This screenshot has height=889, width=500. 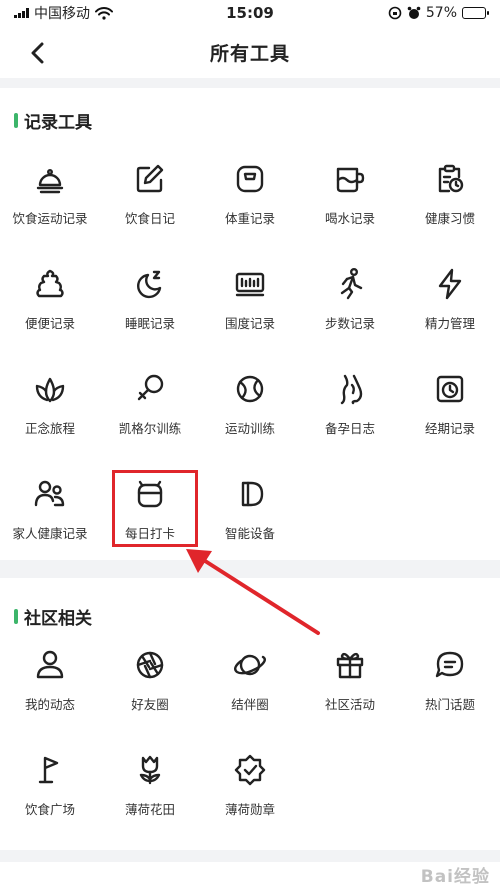 What do you see at coordinates (150, 704) in the screenshot?
I see `tool-label: 好友圈` at bounding box center [150, 704].